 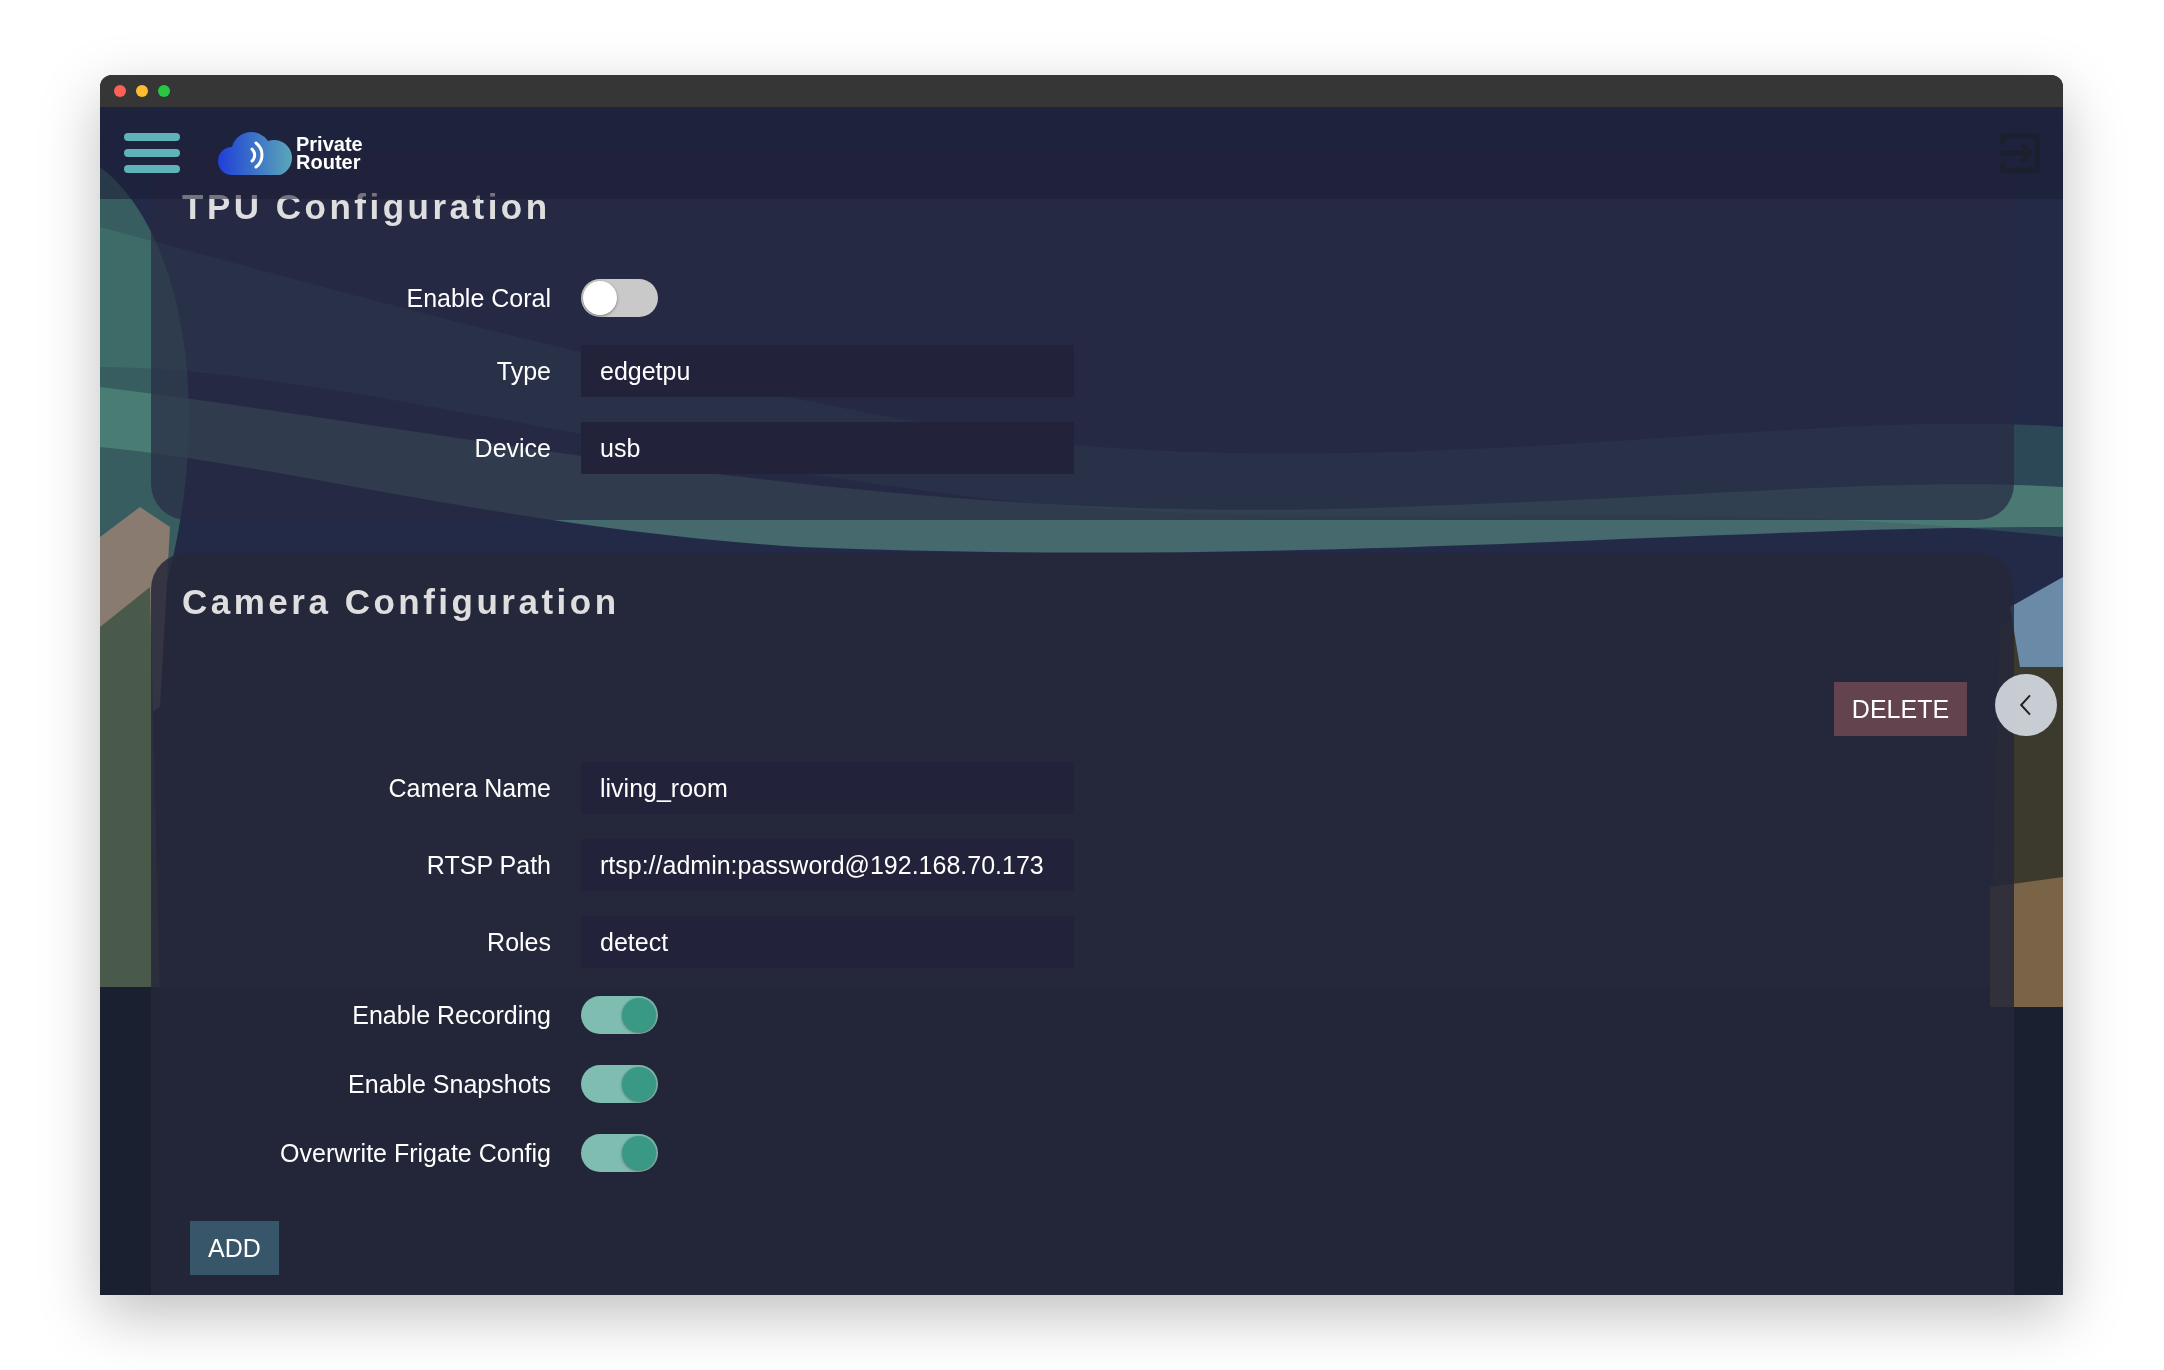 What do you see at coordinates (1900, 709) in the screenshot?
I see `delete-button: DELETE` at bounding box center [1900, 709].